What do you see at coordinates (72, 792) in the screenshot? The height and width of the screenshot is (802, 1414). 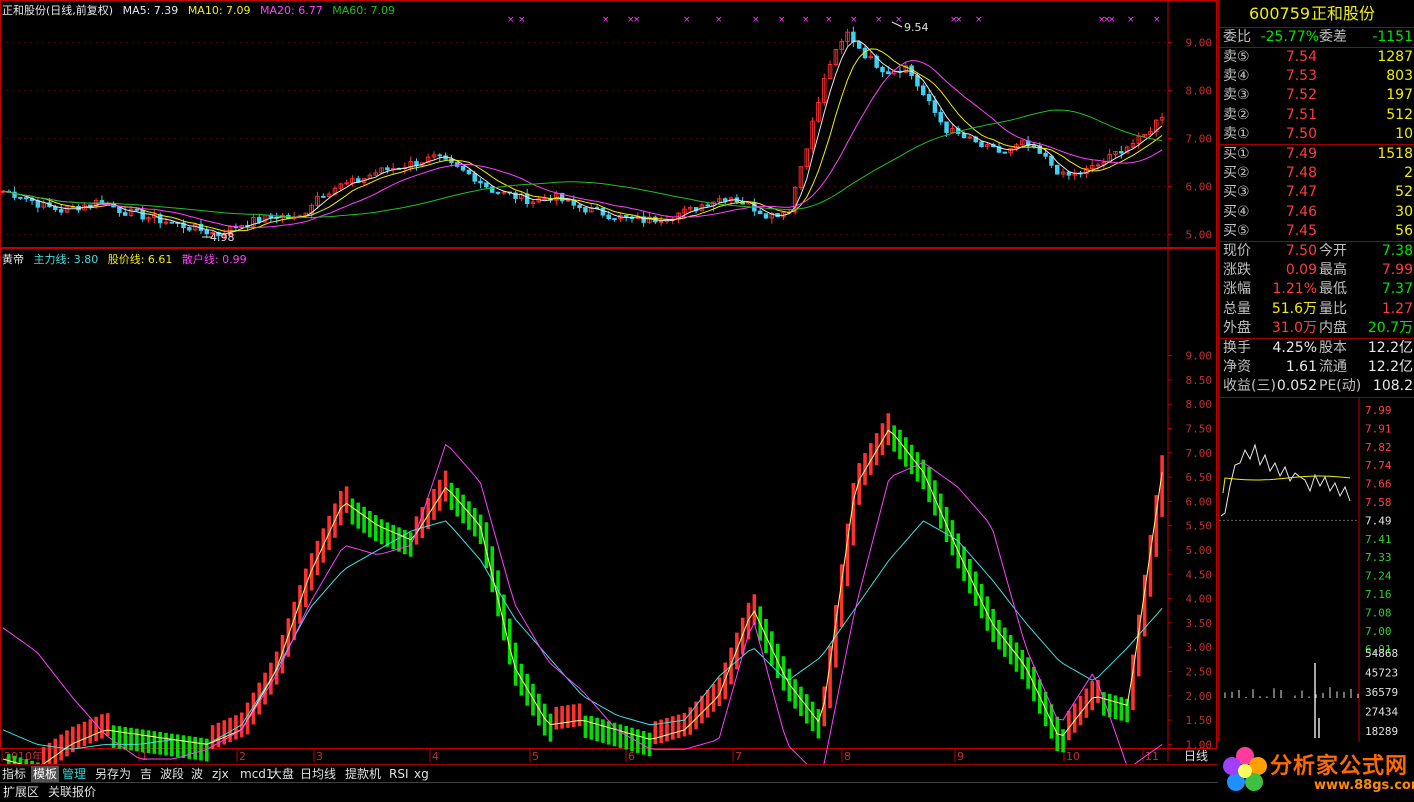 I see `linked-quote-tab: 关联报价` at bounding box center [72, 792].